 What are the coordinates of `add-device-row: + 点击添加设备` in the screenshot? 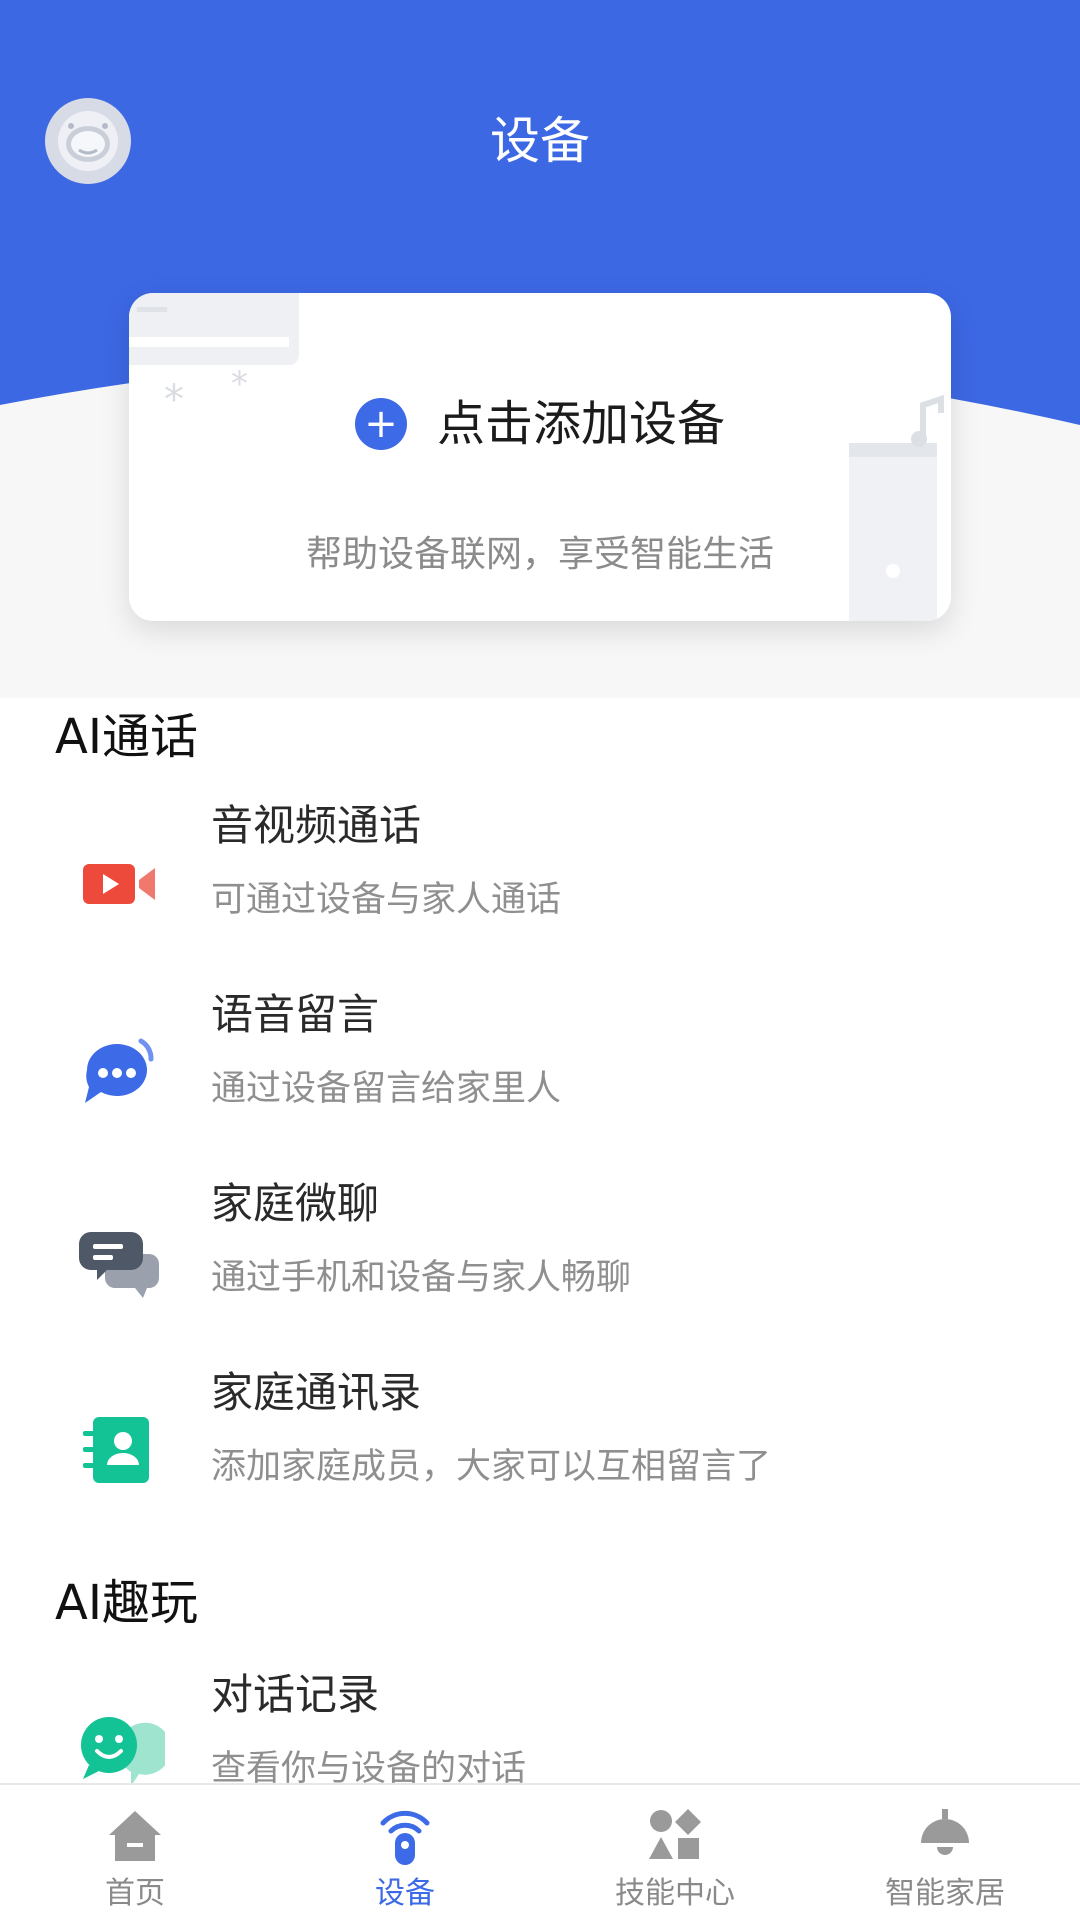 It's located at (540, 424).